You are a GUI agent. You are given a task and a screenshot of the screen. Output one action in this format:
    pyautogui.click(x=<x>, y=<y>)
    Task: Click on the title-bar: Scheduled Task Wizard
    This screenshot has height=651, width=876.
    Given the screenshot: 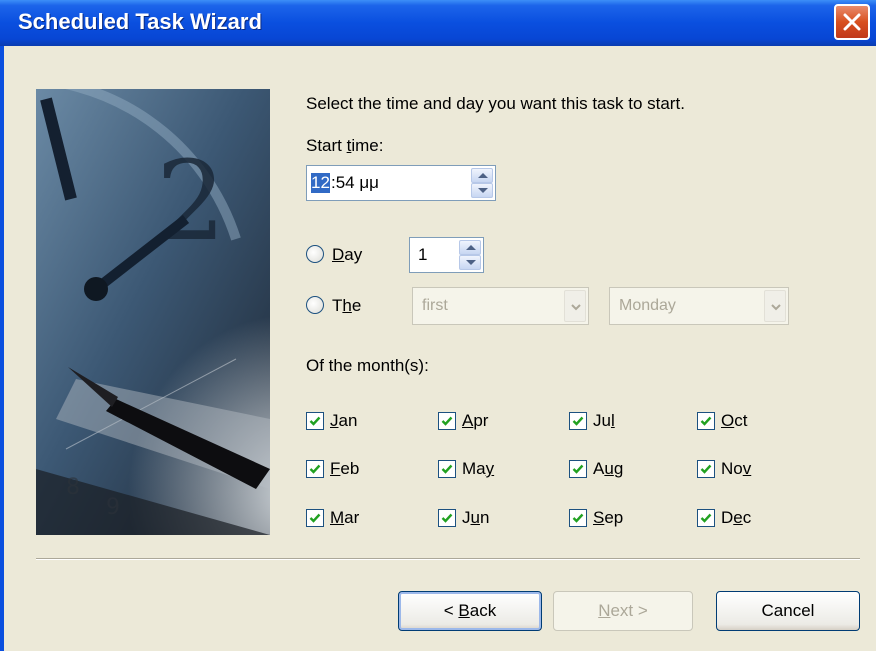 What is the action you would take?
    pyautogui.click(x=438, y=23)
    